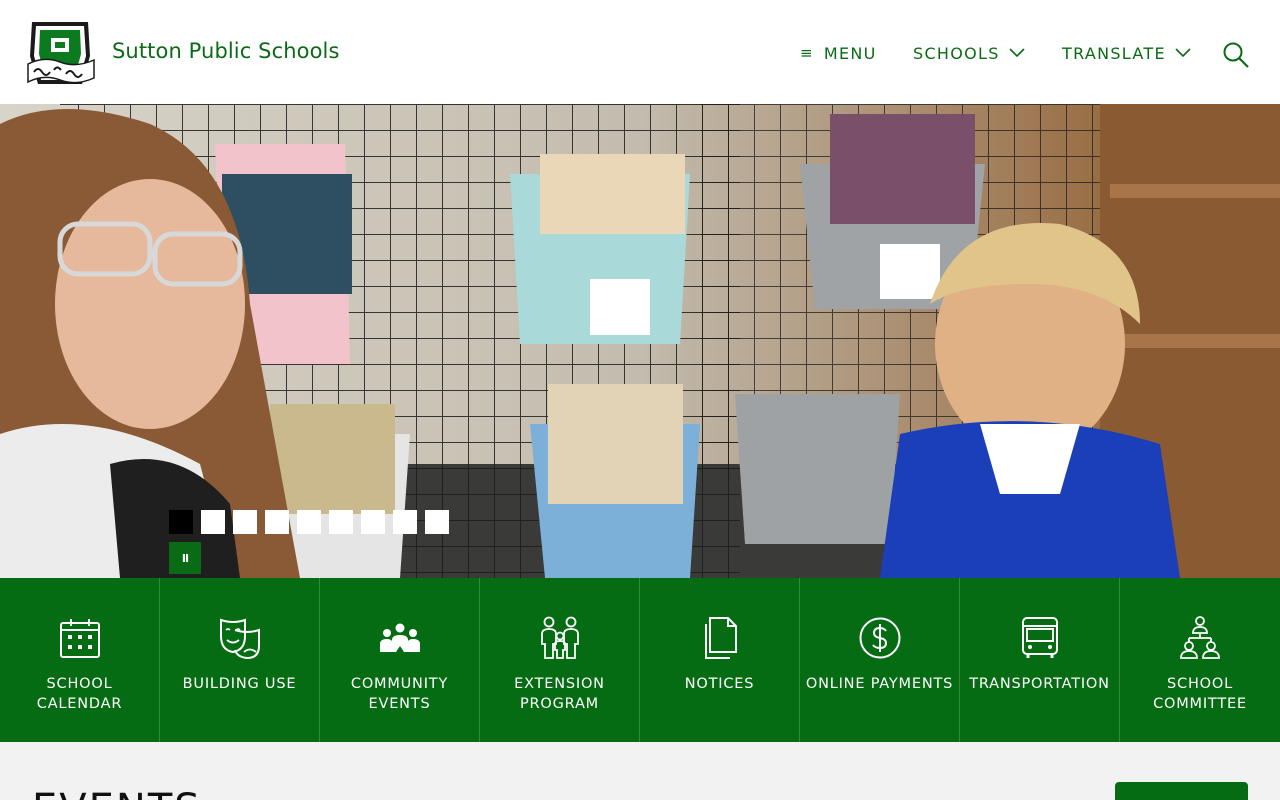 The height and width of the screenshot is (800, 1280). What do you see at coordinates (400, 660) in the screenshot?
I see `quicklink-community-events: COMMUNITY EVENTS` at bounding box center [400, 660].